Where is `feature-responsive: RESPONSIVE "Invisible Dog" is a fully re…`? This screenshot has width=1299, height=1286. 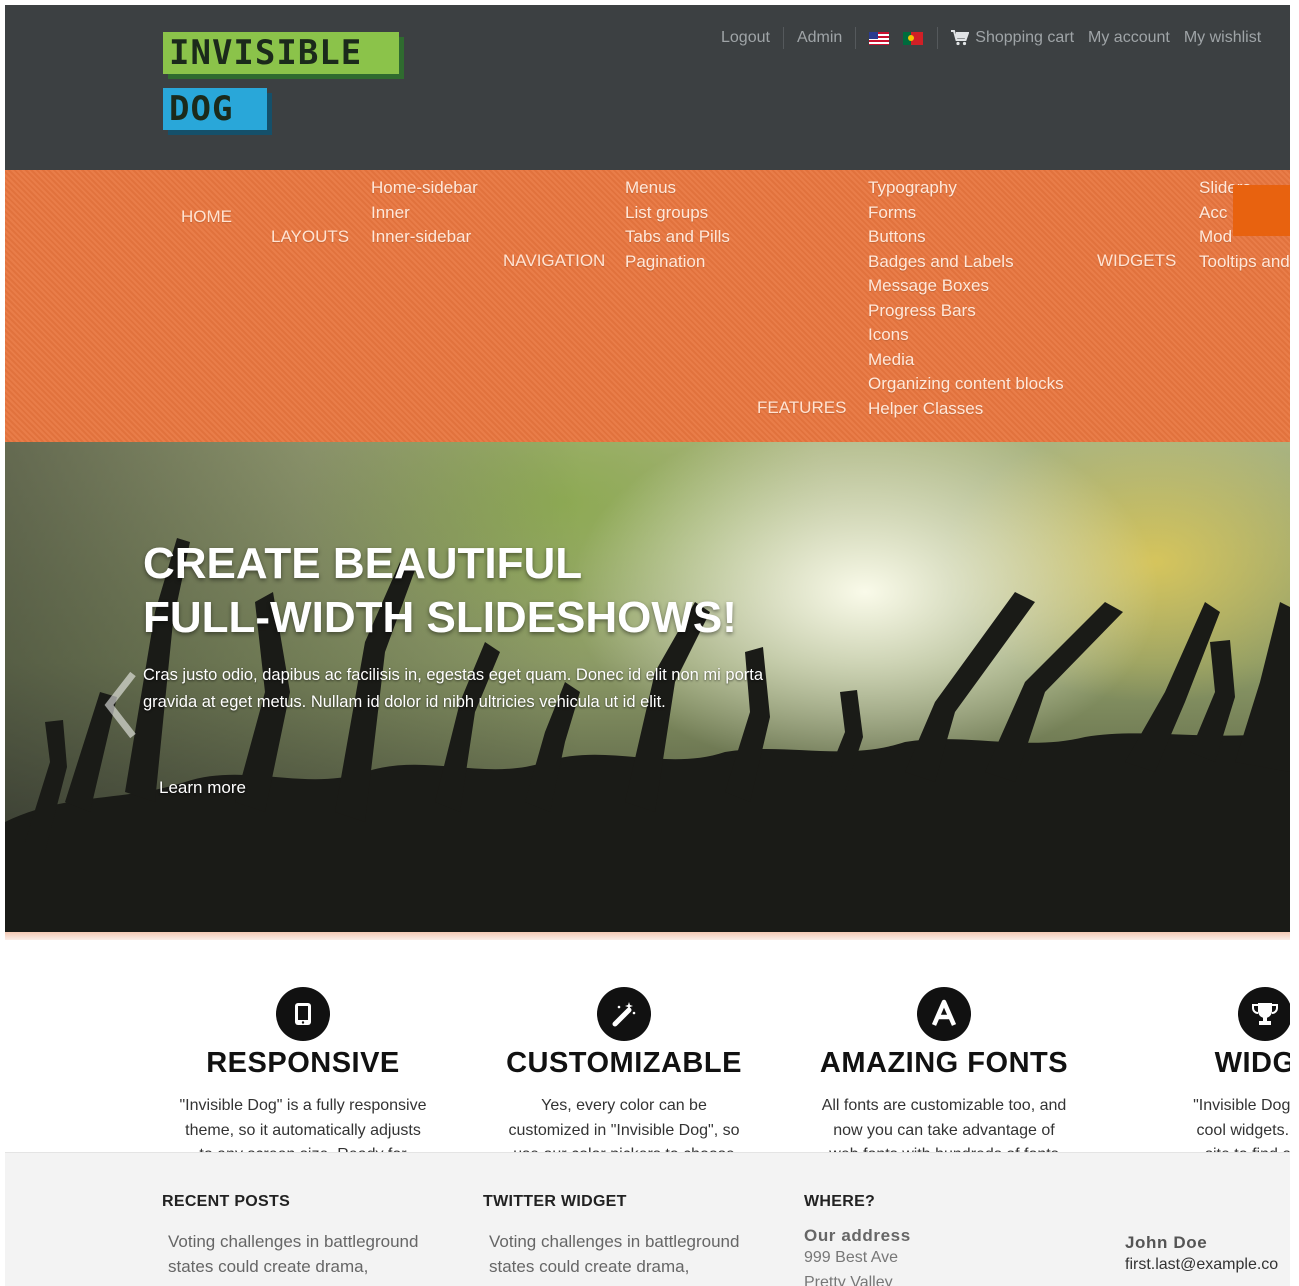
feature-responsive: RESPONSIVE "Invisible Dog" is a fully re… is located at coordinates (303, 1077).